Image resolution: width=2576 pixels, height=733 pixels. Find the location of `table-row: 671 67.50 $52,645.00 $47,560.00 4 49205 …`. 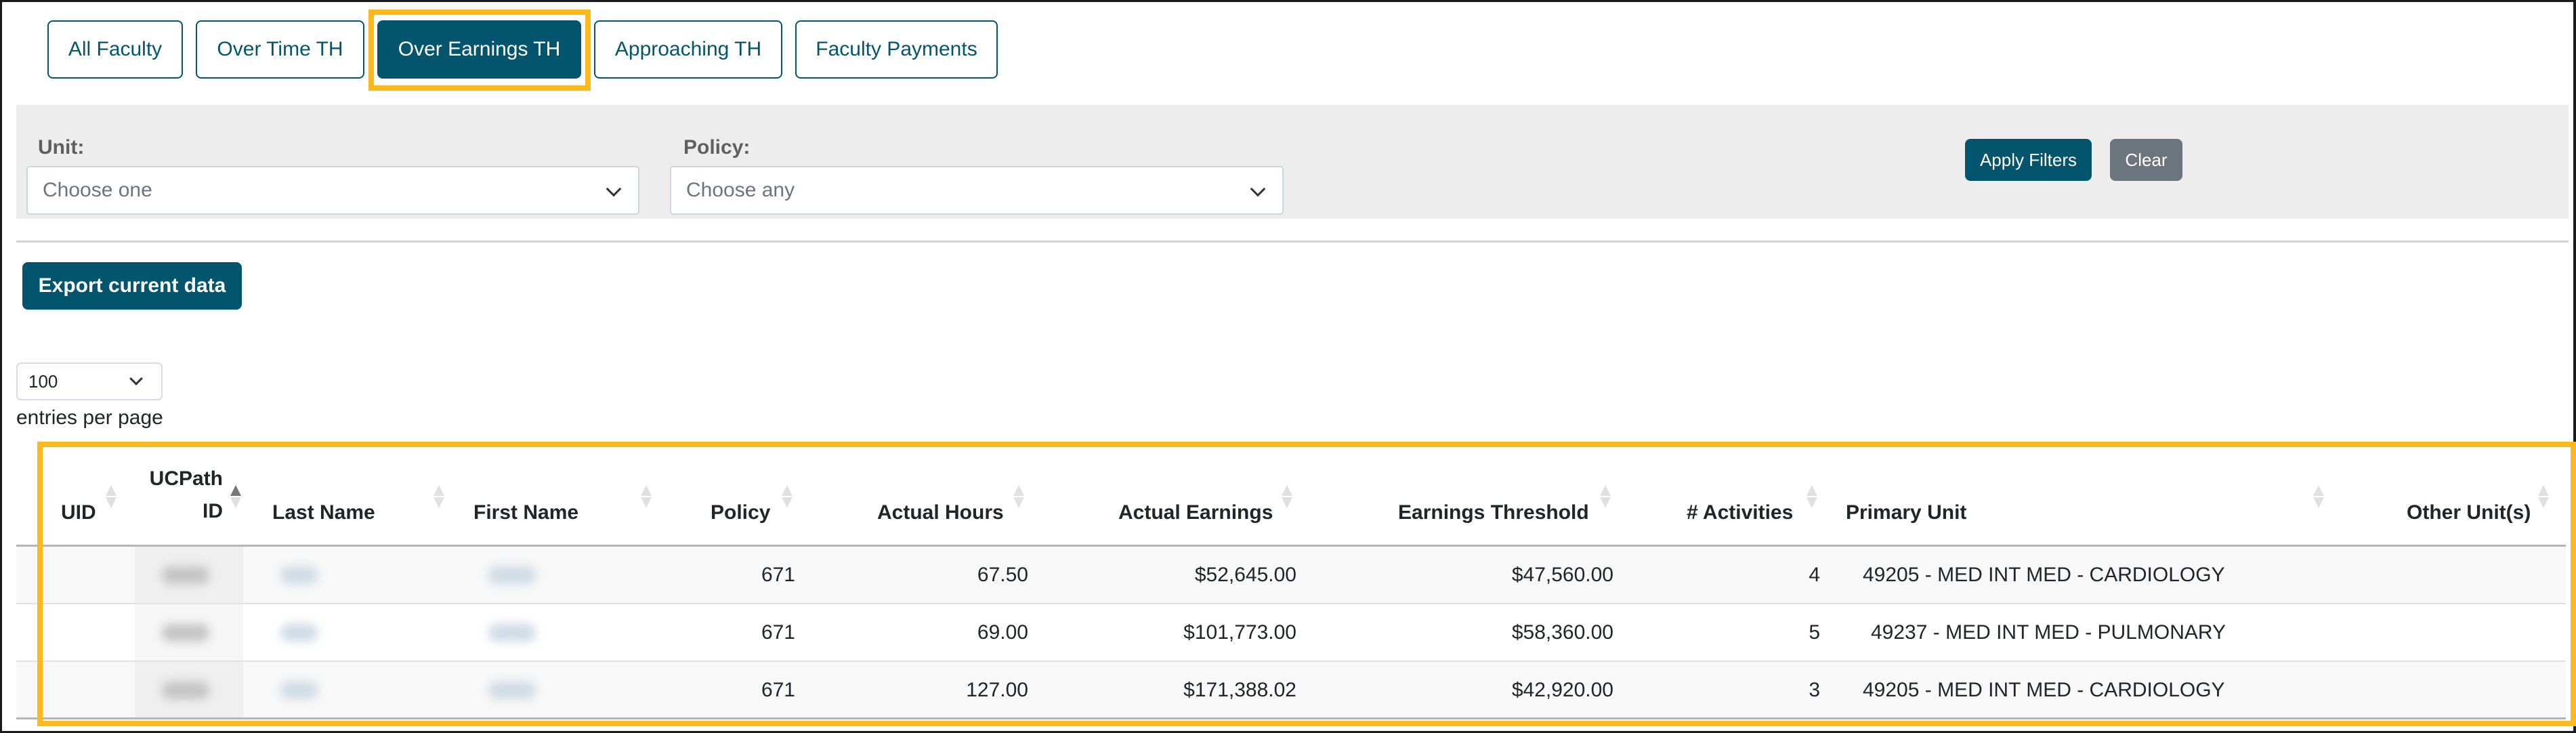

table-row: 671 67.50 $52,645.00 $47,560.00 4 49205 … is located at coordinates (1291, 575).